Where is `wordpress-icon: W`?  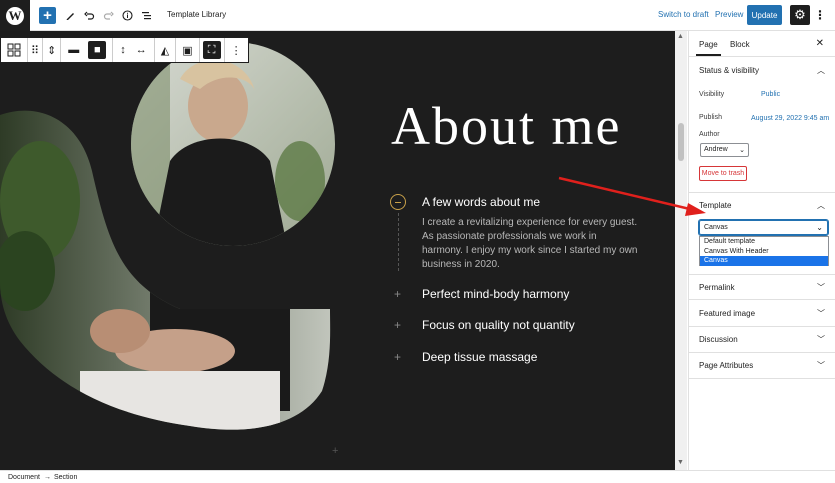
wordpress-icon: W is located at coordinates (15, 15).